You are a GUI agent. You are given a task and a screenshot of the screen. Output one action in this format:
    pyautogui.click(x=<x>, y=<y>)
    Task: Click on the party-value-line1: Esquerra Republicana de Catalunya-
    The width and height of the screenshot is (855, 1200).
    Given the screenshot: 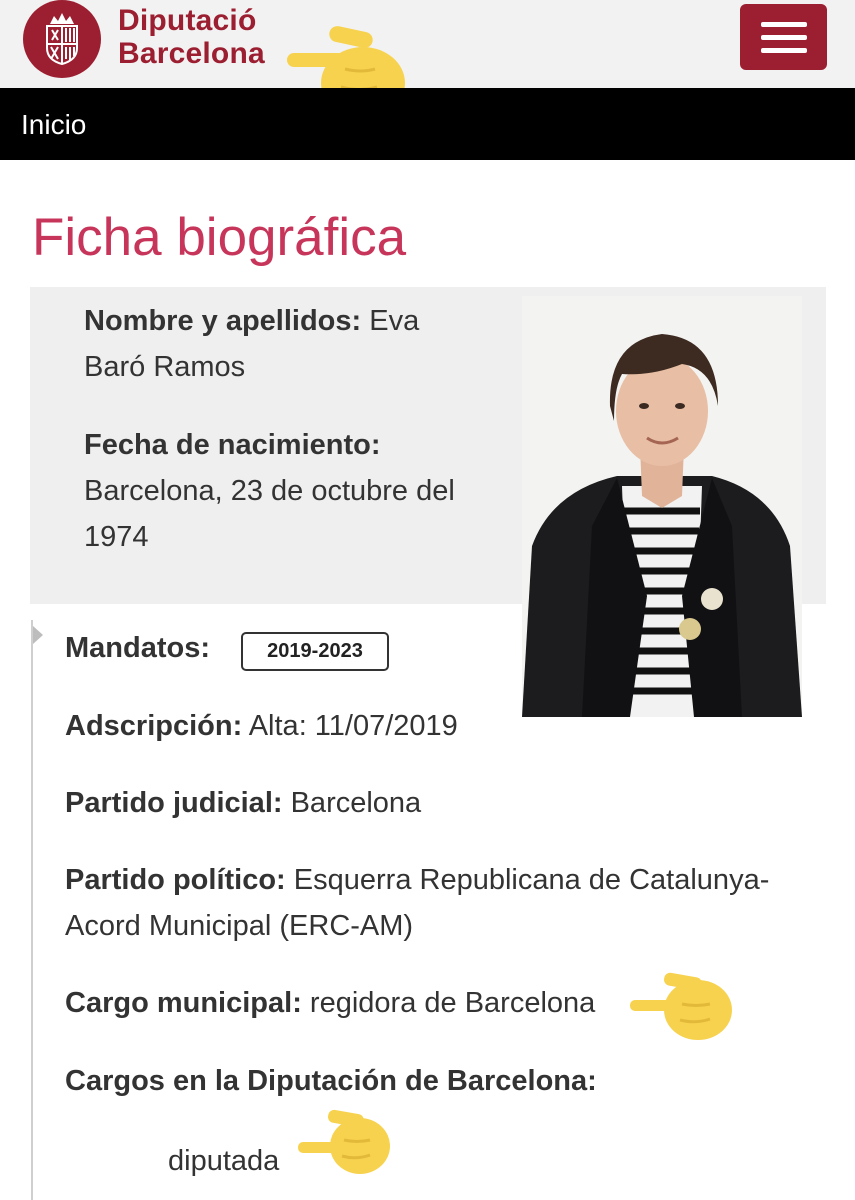 What is the action you would take?
    pyautogui.click(x=531, y=880)
    